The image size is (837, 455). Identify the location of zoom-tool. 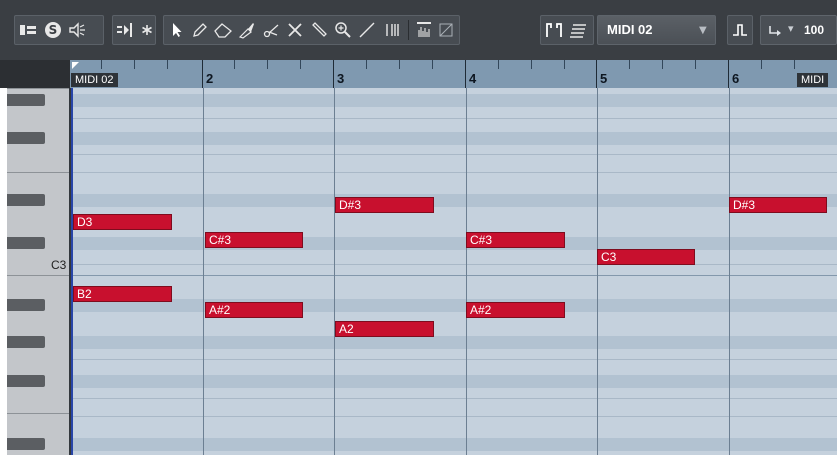
(343, 30).